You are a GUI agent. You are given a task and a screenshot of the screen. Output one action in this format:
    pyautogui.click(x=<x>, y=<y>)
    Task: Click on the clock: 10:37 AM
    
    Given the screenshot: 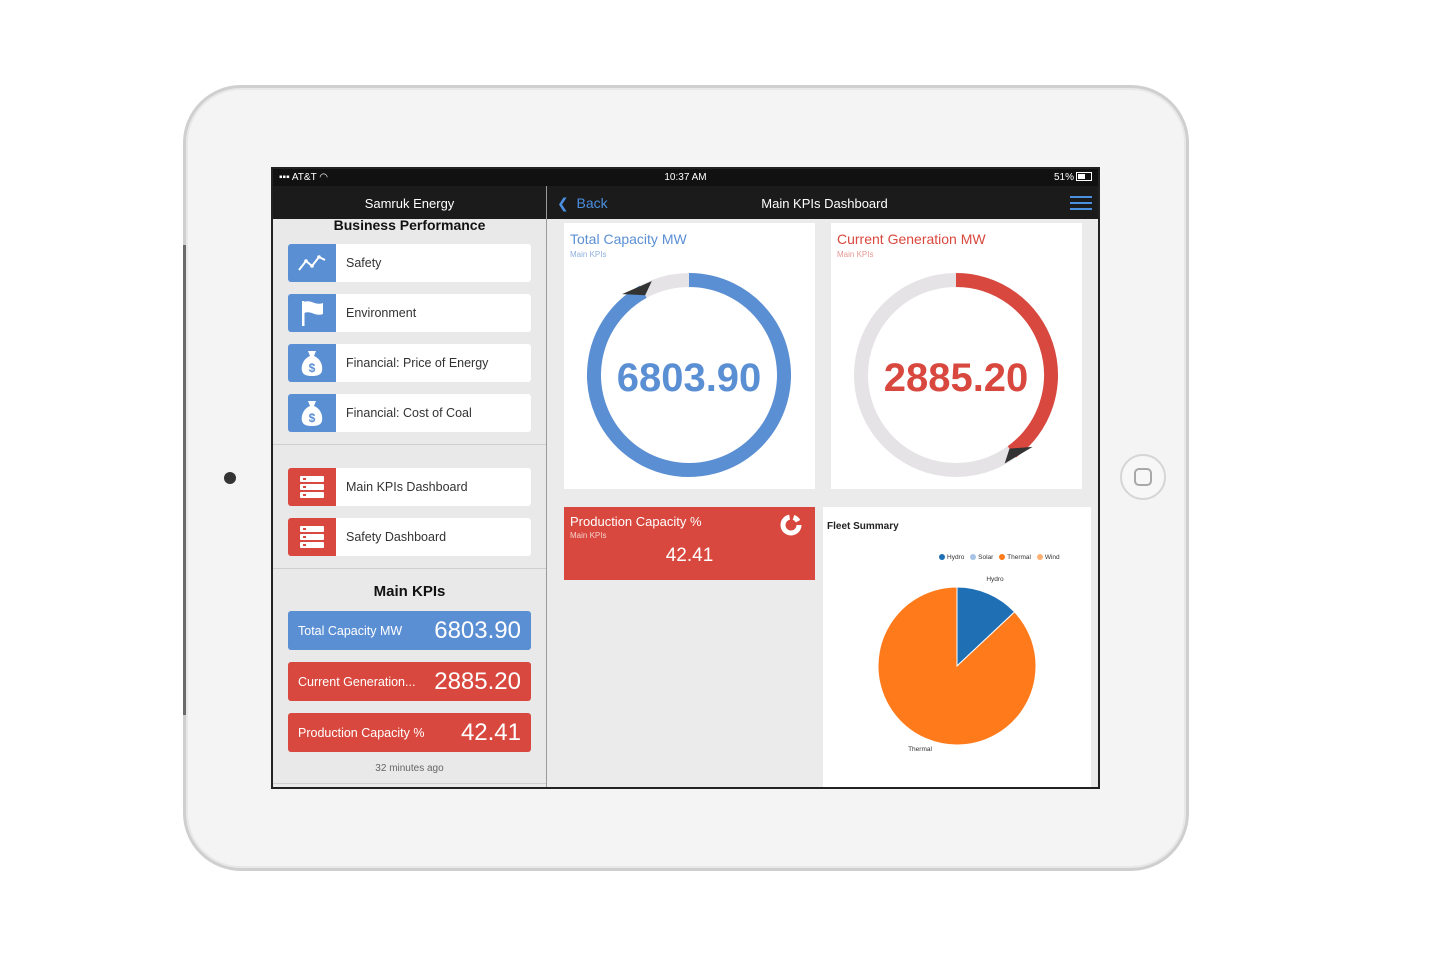 What is the action you would take?
    pyautogui.click(x=685, y=177)
    